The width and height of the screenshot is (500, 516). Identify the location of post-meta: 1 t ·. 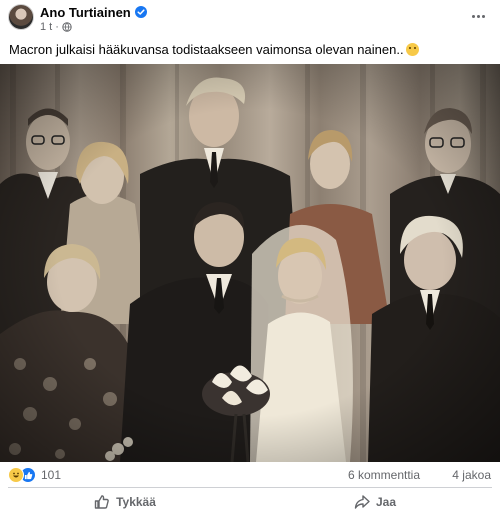
(56, 27).